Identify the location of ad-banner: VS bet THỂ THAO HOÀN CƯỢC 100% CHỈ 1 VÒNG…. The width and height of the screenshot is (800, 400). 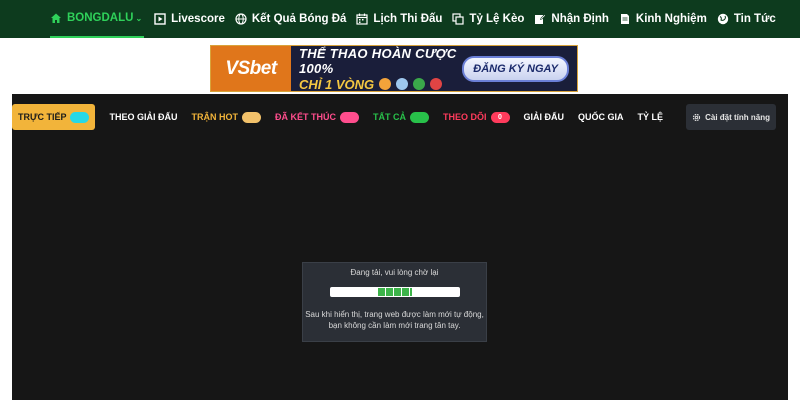
(394, 68).